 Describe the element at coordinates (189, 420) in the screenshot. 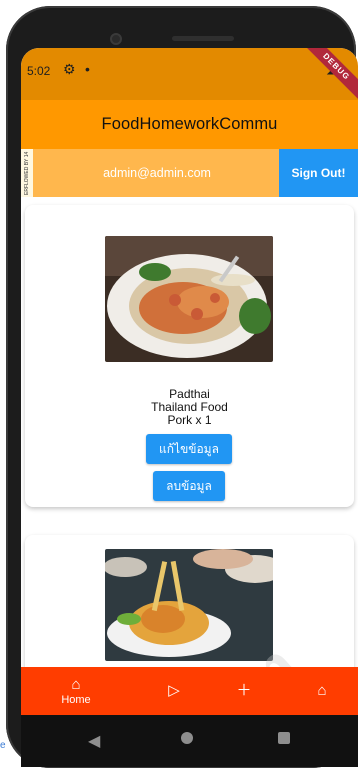

I see `food-meat: Pork x 1` at that location.